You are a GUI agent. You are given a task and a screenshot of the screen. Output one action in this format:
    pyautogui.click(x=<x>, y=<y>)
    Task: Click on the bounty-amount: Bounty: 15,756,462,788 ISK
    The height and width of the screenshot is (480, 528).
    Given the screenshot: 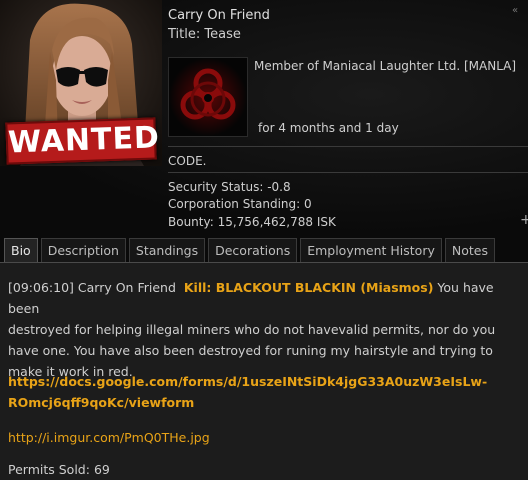 What is the action you would take?
    pyautogui.click(x=252, y=222)
    